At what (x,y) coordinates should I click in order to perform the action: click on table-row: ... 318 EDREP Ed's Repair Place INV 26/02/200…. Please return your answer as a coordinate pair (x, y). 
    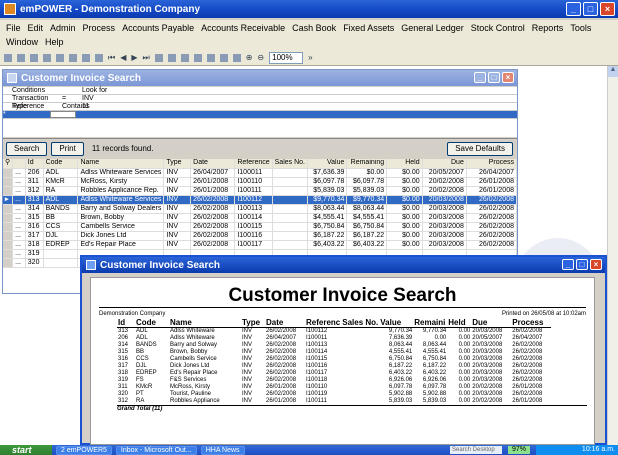
    Looking at the image, I should click on (260, 245).